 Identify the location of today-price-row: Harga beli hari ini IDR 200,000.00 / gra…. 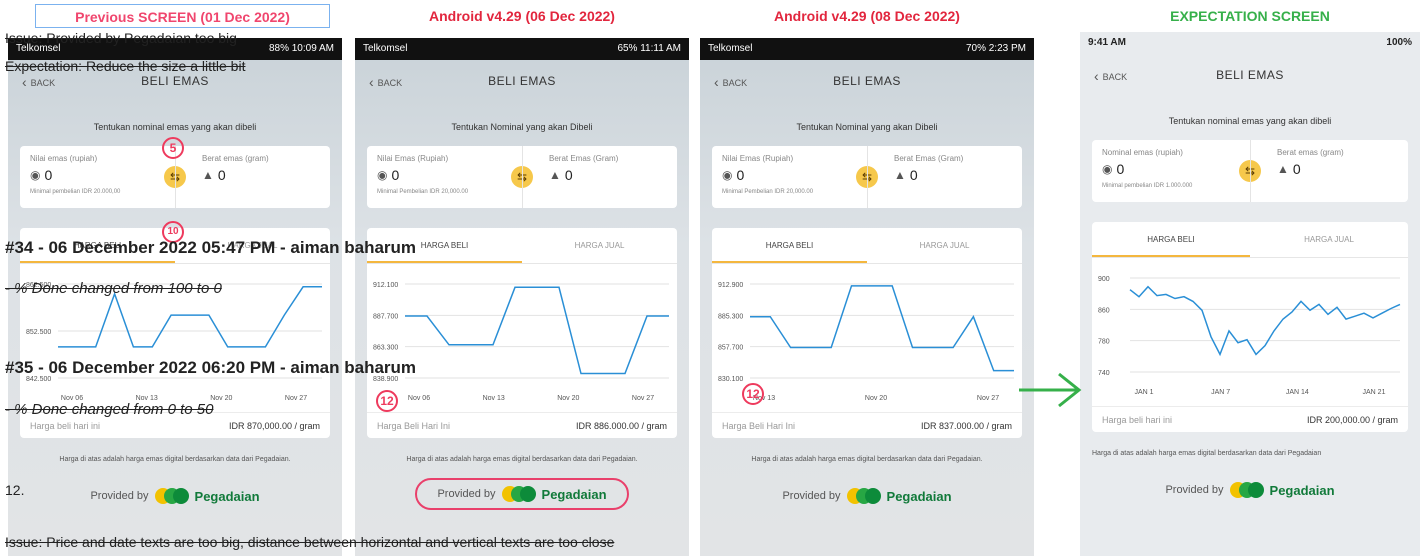
(1250, 419).